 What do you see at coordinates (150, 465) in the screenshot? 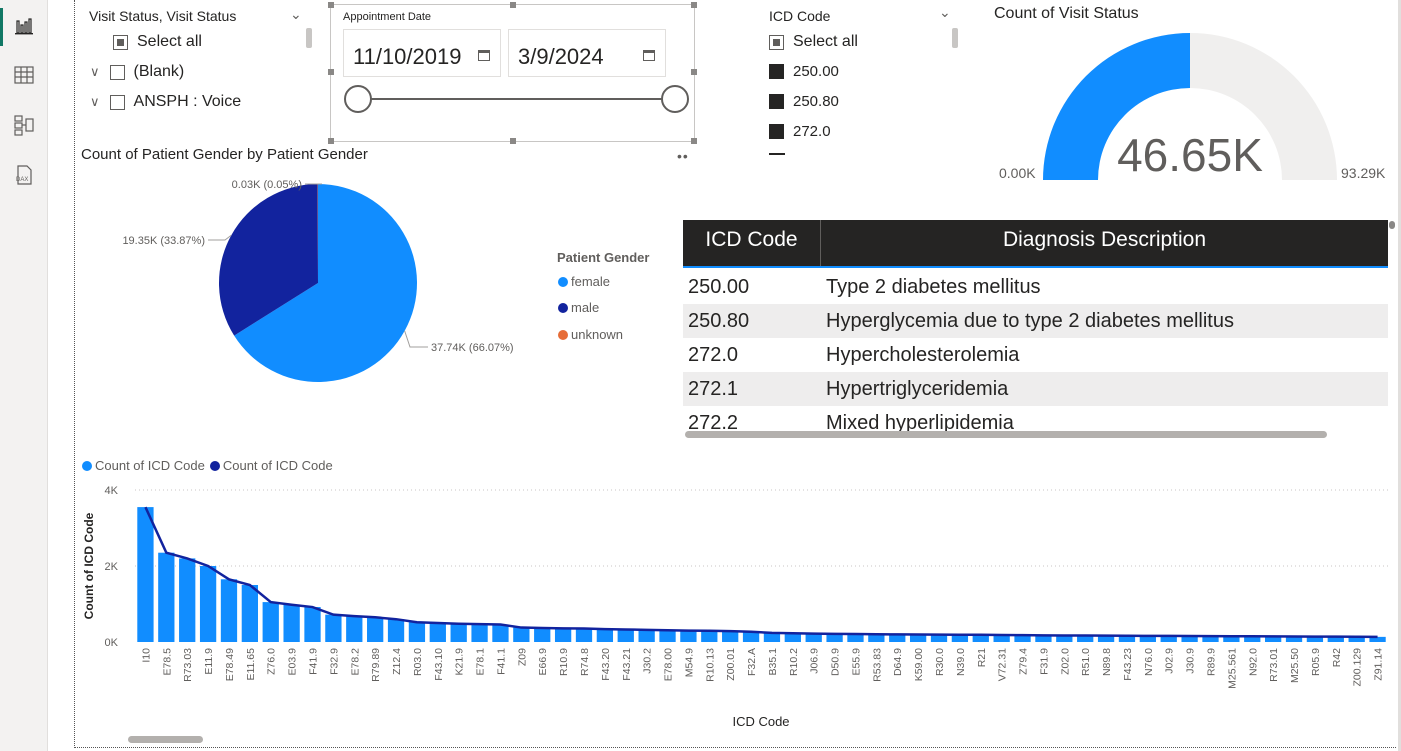
I see `legend-label-bars: Count of ICD Code` at bounding box center [150, 465].